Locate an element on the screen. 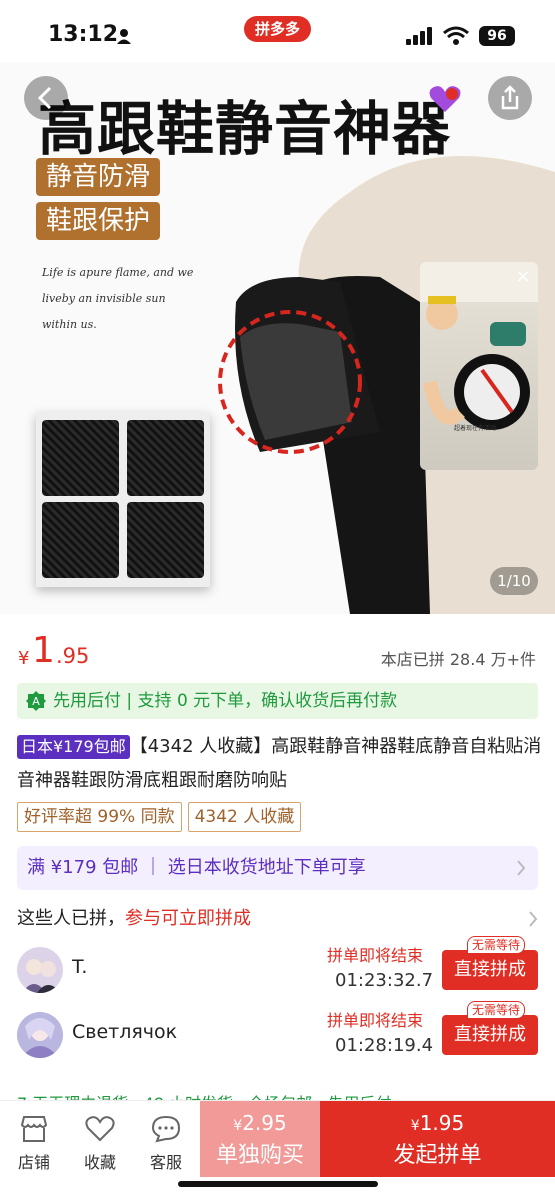 Image resolution: width=555 pixels, height=1200 pixels. image-counter: 1/10 is located at coordinates (514, 581).